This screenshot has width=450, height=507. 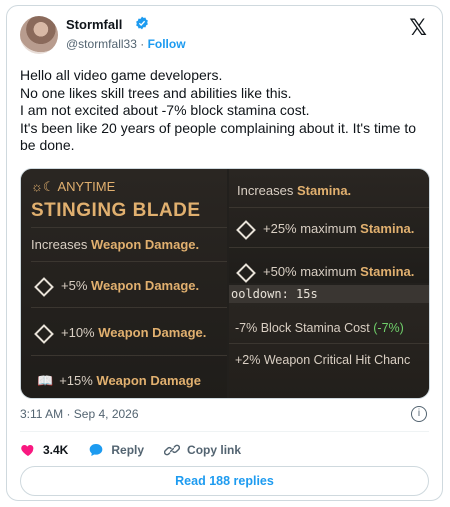 What do you see at coordinates (327, 272) in the screenshot?
I see `rank-row: +50% maximum Stamina.` at bounding box center [327, 272].